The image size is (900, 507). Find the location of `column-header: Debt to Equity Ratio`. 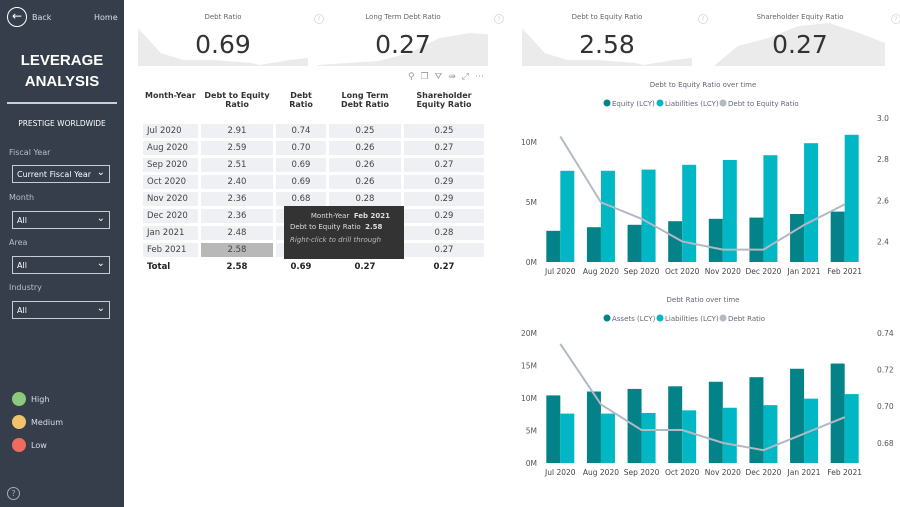

column-header: Debt to Equity Ratio is located at coordinates (237, 106).